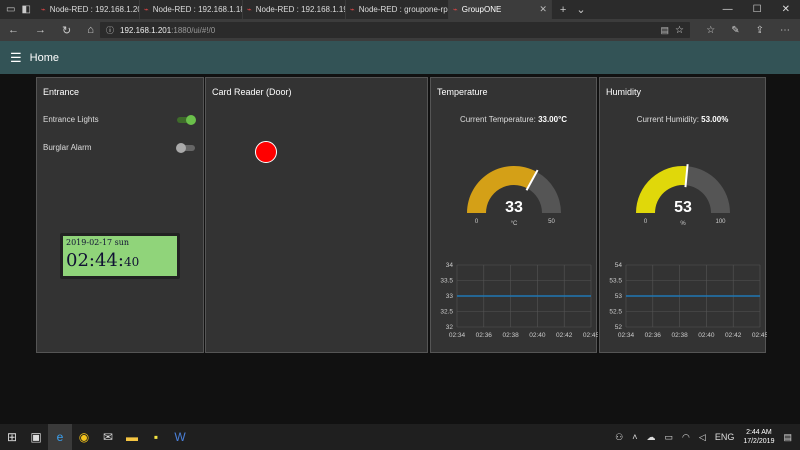 Image resolution: width=800 pixels, height=450 pixels. Describe the element at coordinates (514, 196) in the screenshot. I see `temperature-gauge: 33 °C 0 50` at that location.